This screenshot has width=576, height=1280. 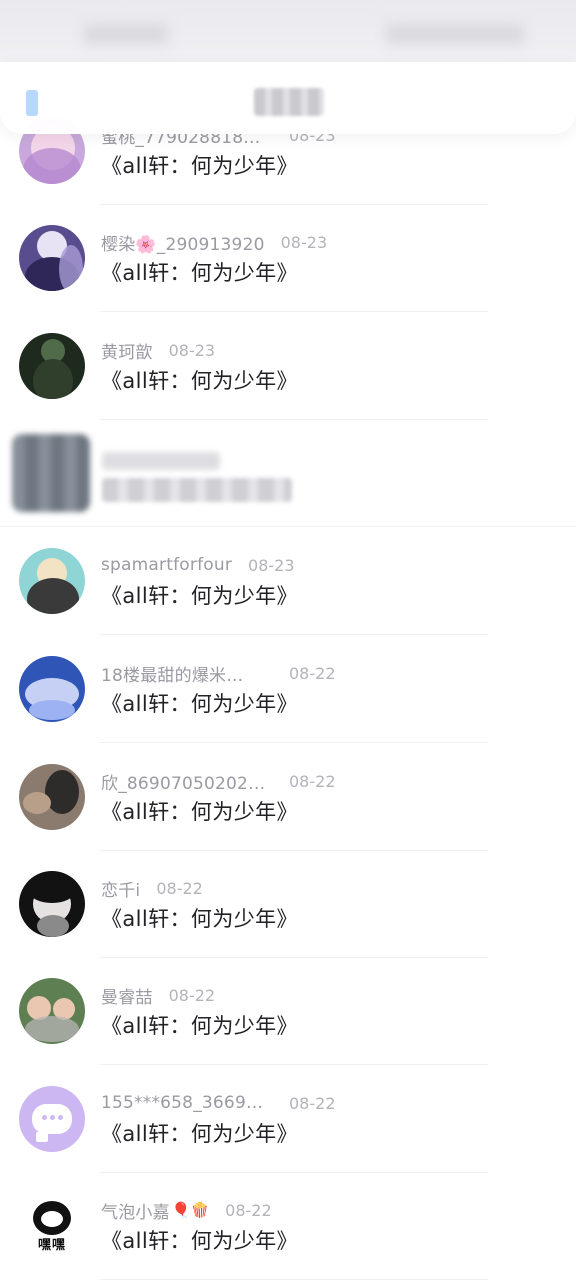 What do you see at coordinates (32, 103) in the screenshot?
I see `back-button` at bounding box center [32, 103].